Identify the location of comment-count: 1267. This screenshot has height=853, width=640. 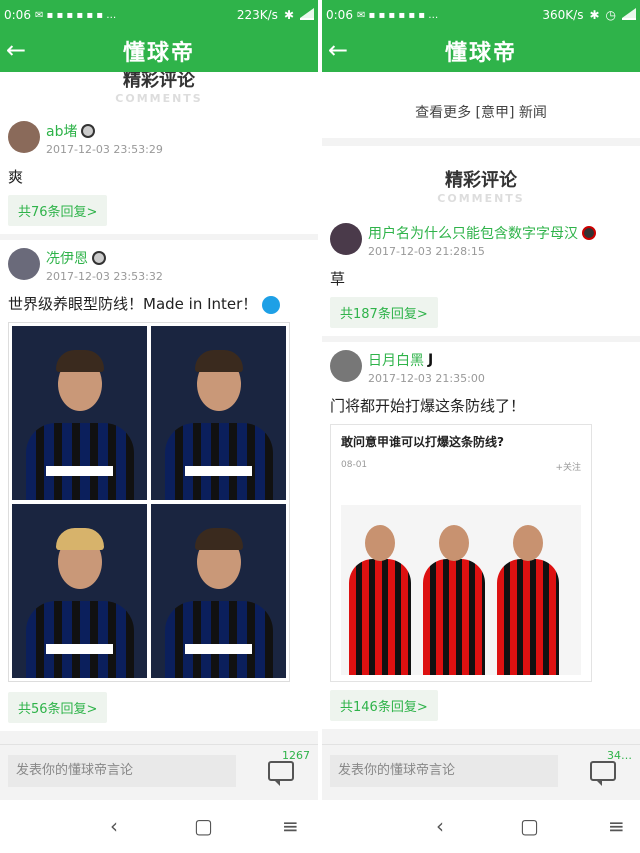
(296, 755).